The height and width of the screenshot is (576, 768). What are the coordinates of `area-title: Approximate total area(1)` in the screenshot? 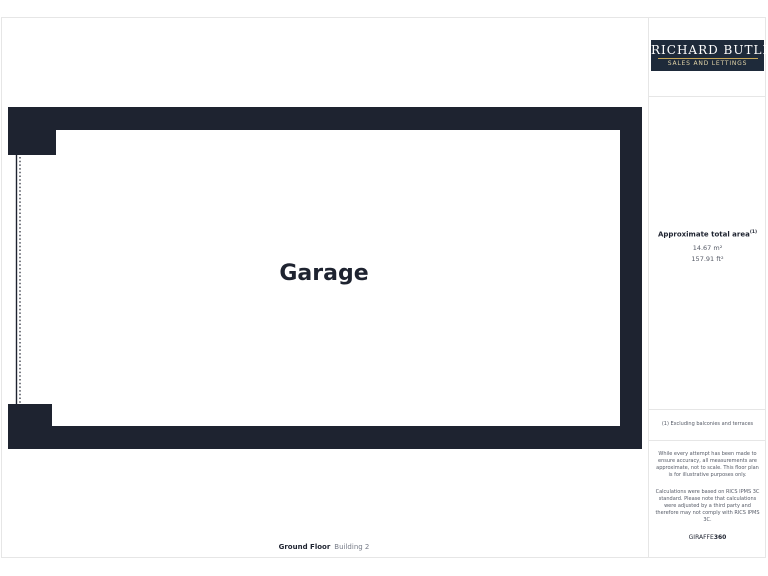 It's located at (707, 234).